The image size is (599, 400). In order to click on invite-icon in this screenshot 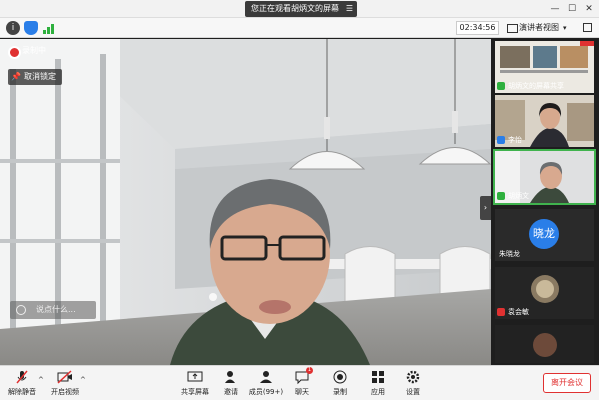, I will do `click(230, 377)`.